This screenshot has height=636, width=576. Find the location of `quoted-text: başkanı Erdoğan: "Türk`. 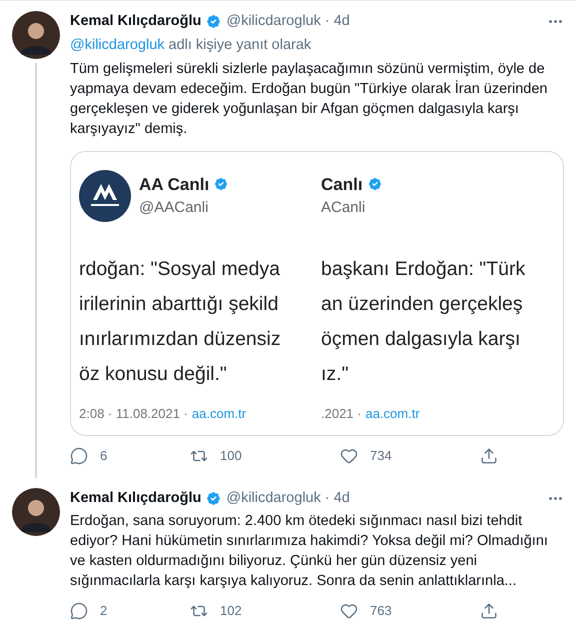

quoted-text: başkanı Erdoğan: "Türk is located at coordinates (423, 269).